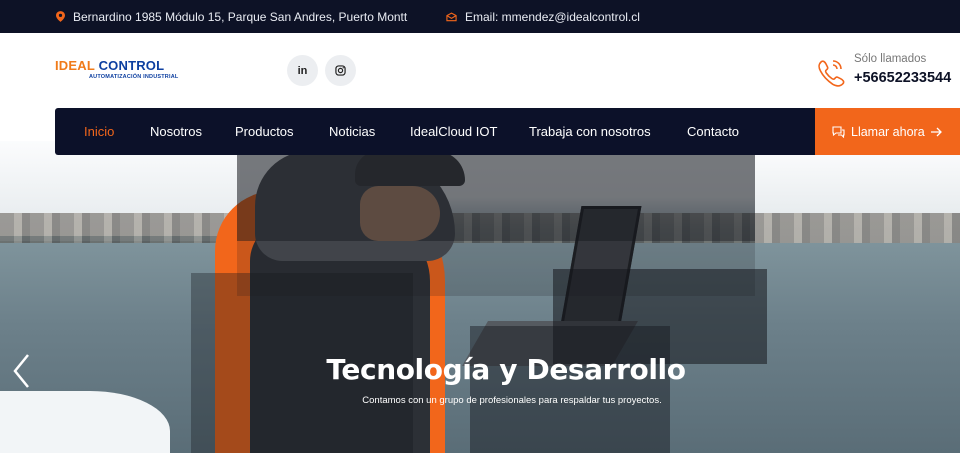 The height and width of the screenshot is (453, 960). What do you see at coordinates (713, 131) in the screenshot?
I see `nav-item-contacto: Contacto` at bounding box center [713, 131].